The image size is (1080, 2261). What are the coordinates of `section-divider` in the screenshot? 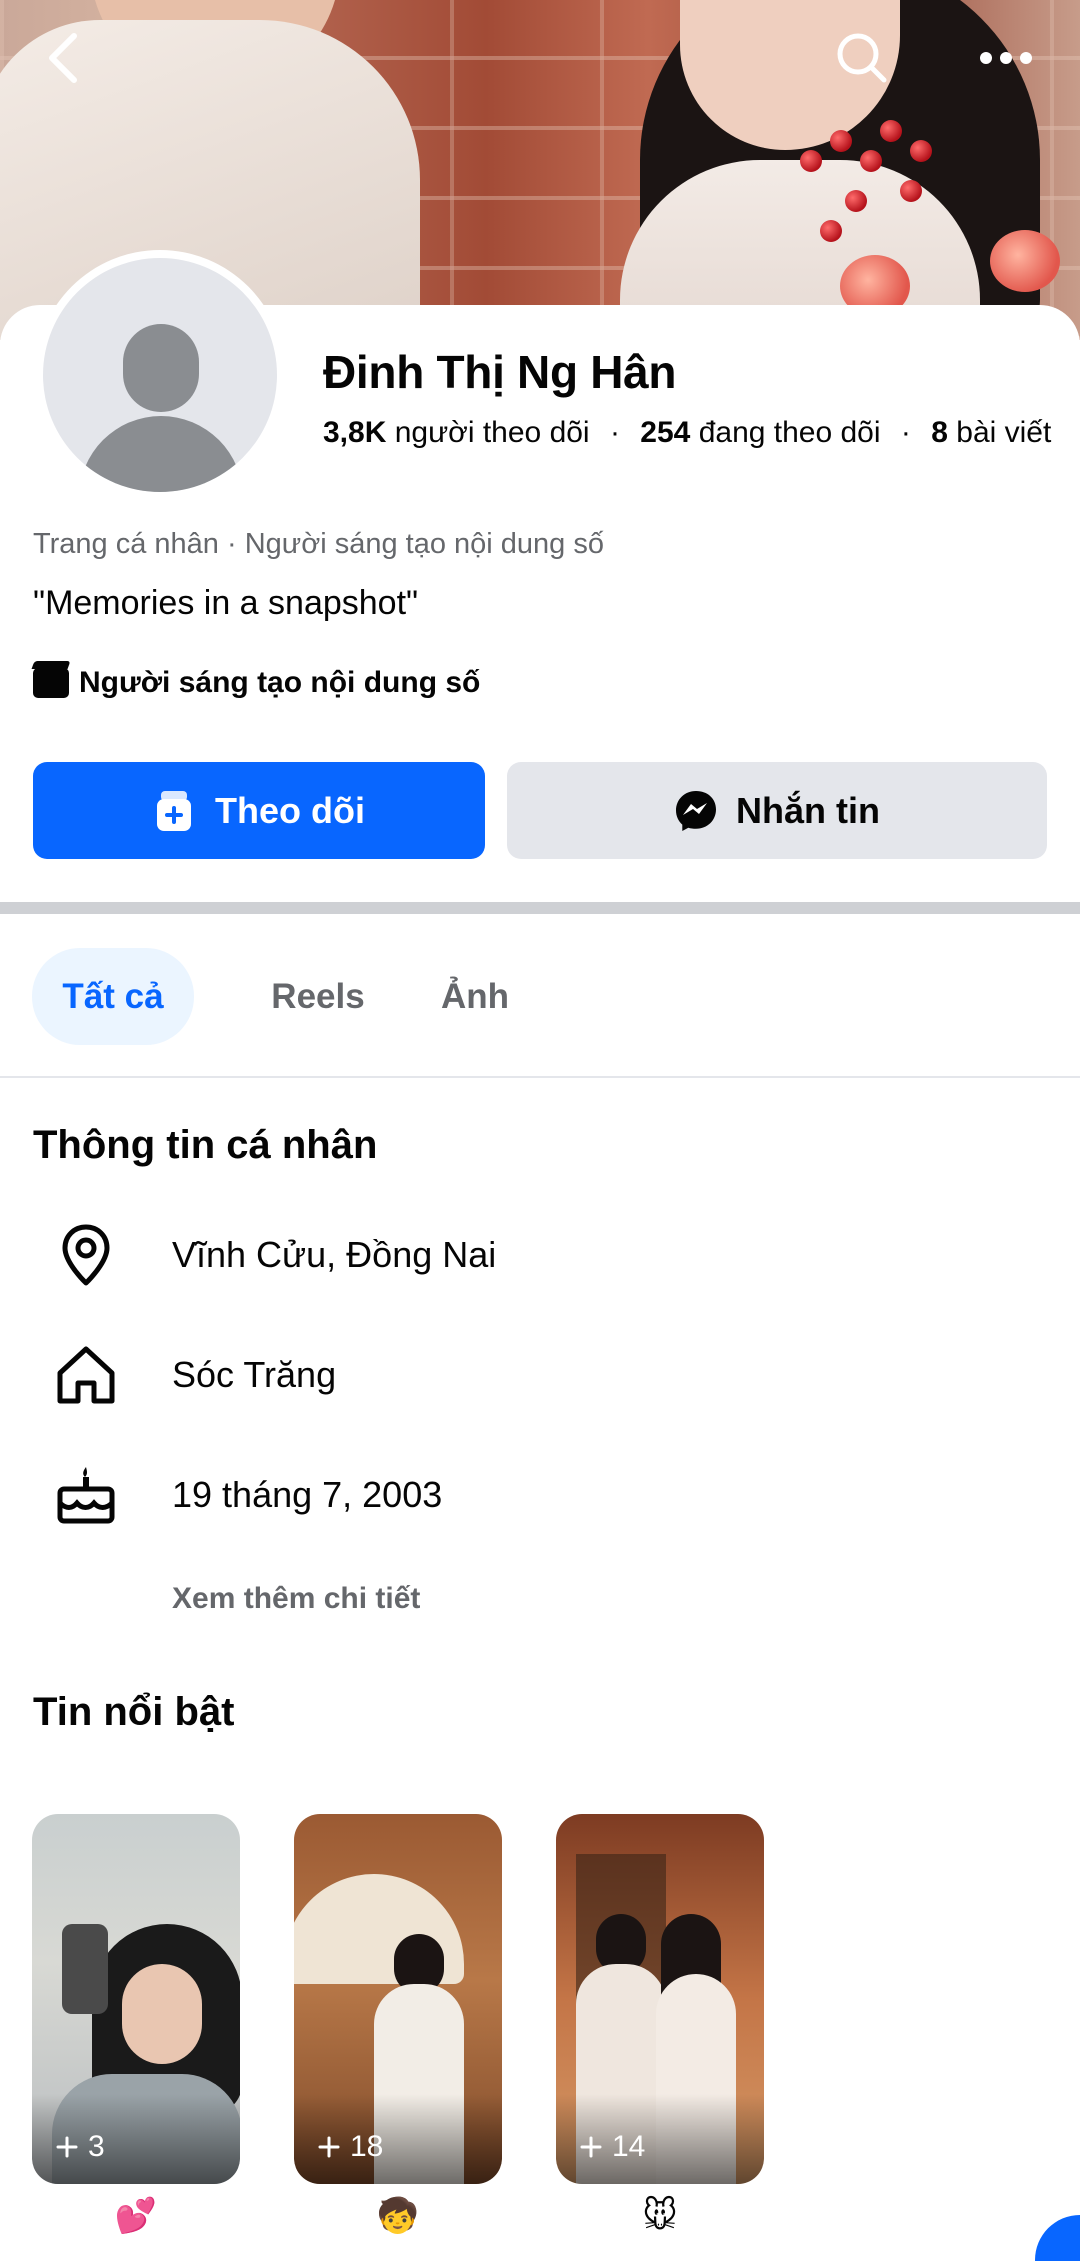 It's located at (540, 908).